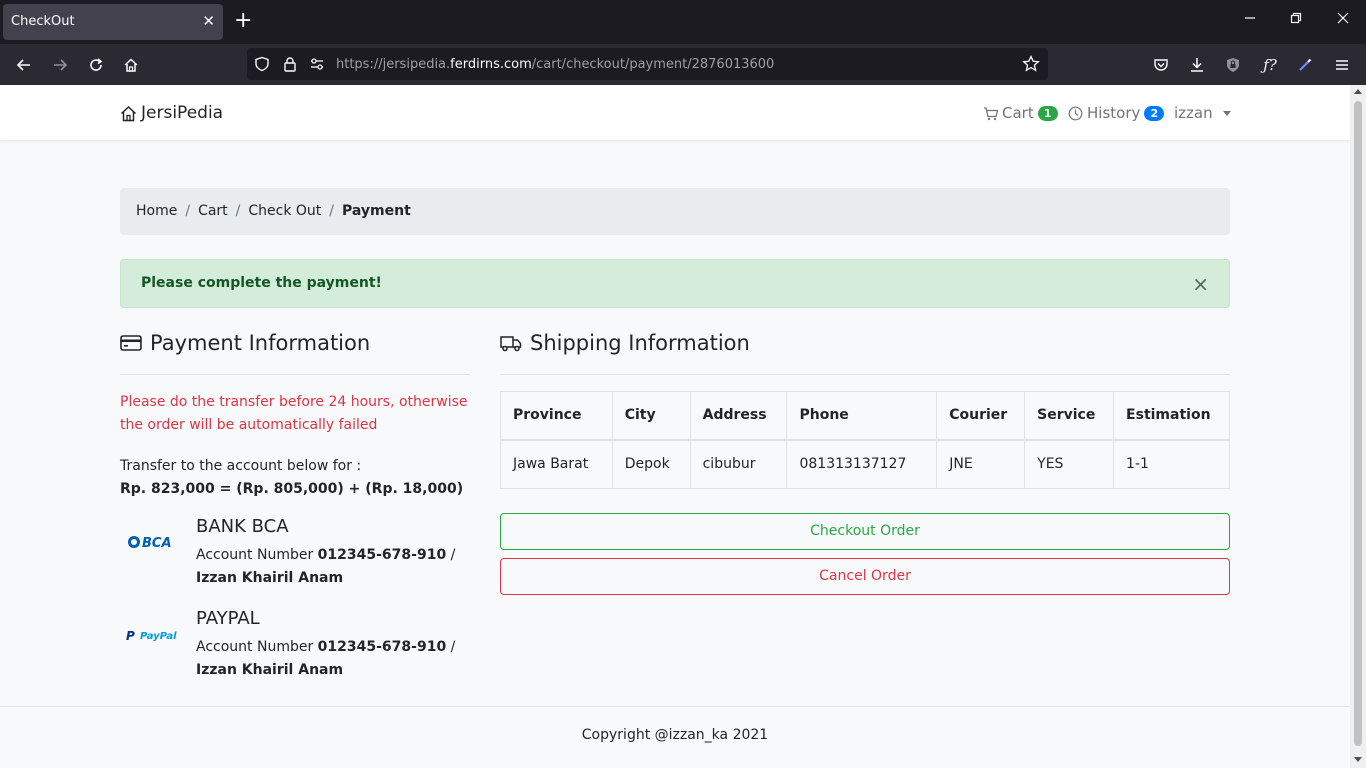  I want to click on font-finder-icon: ƒ?, so click(1270, 65).